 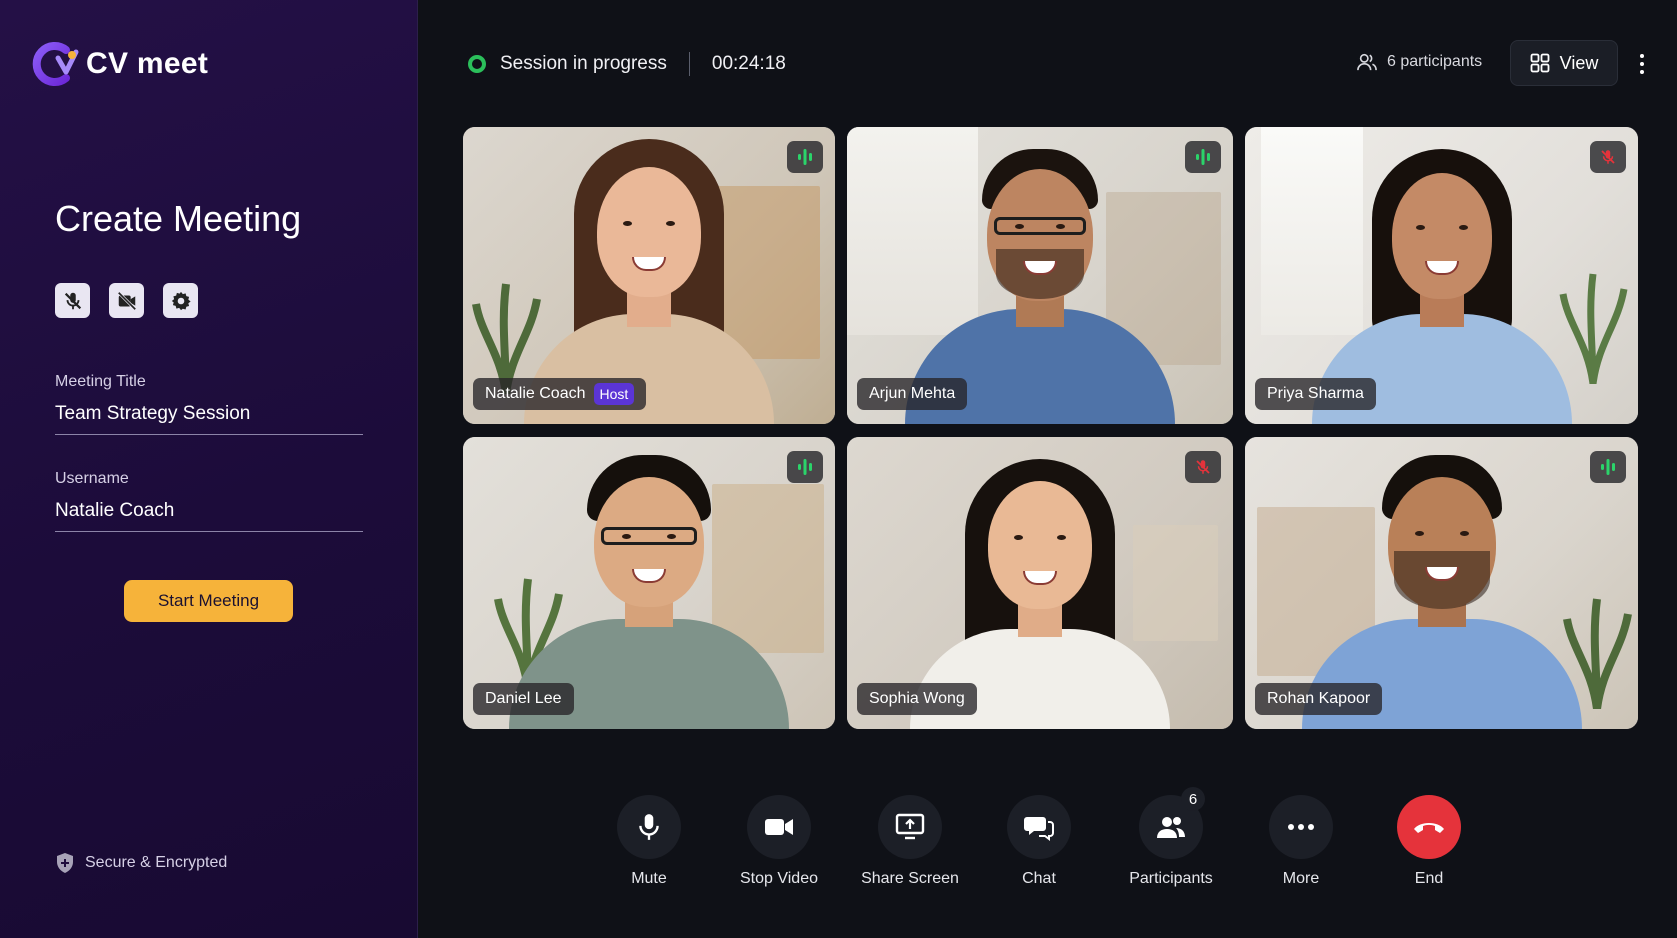 I want to click on participants-count-label: 6 participants, so click(x=1435, y=61).